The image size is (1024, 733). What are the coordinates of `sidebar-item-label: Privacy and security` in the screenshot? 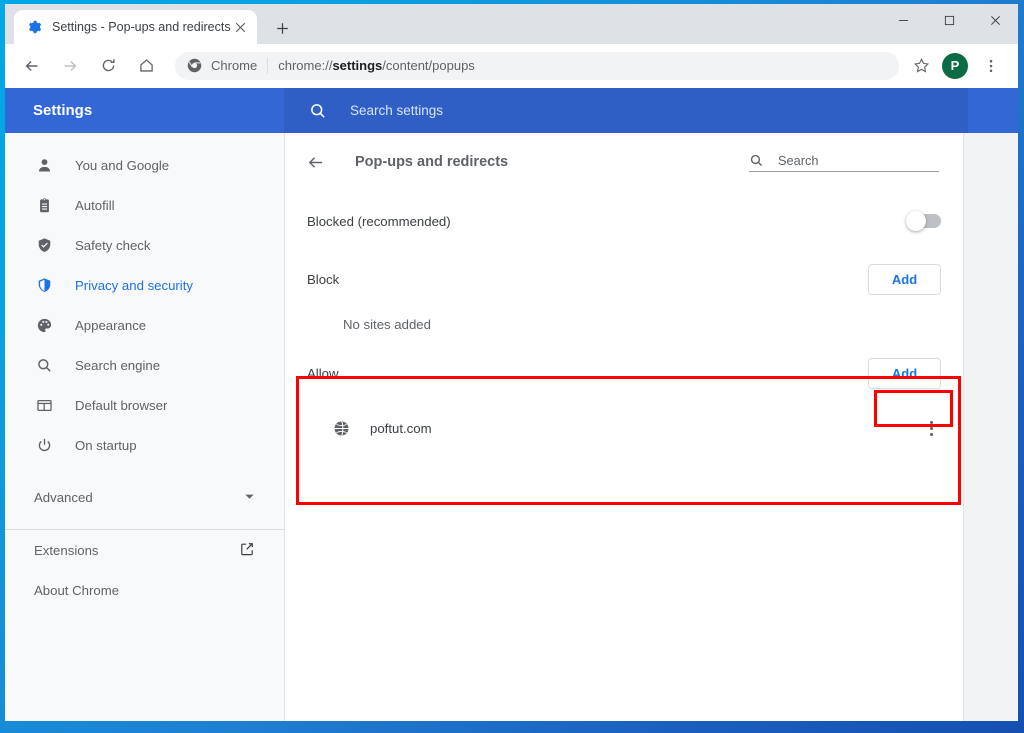 It's located at (134, 285).